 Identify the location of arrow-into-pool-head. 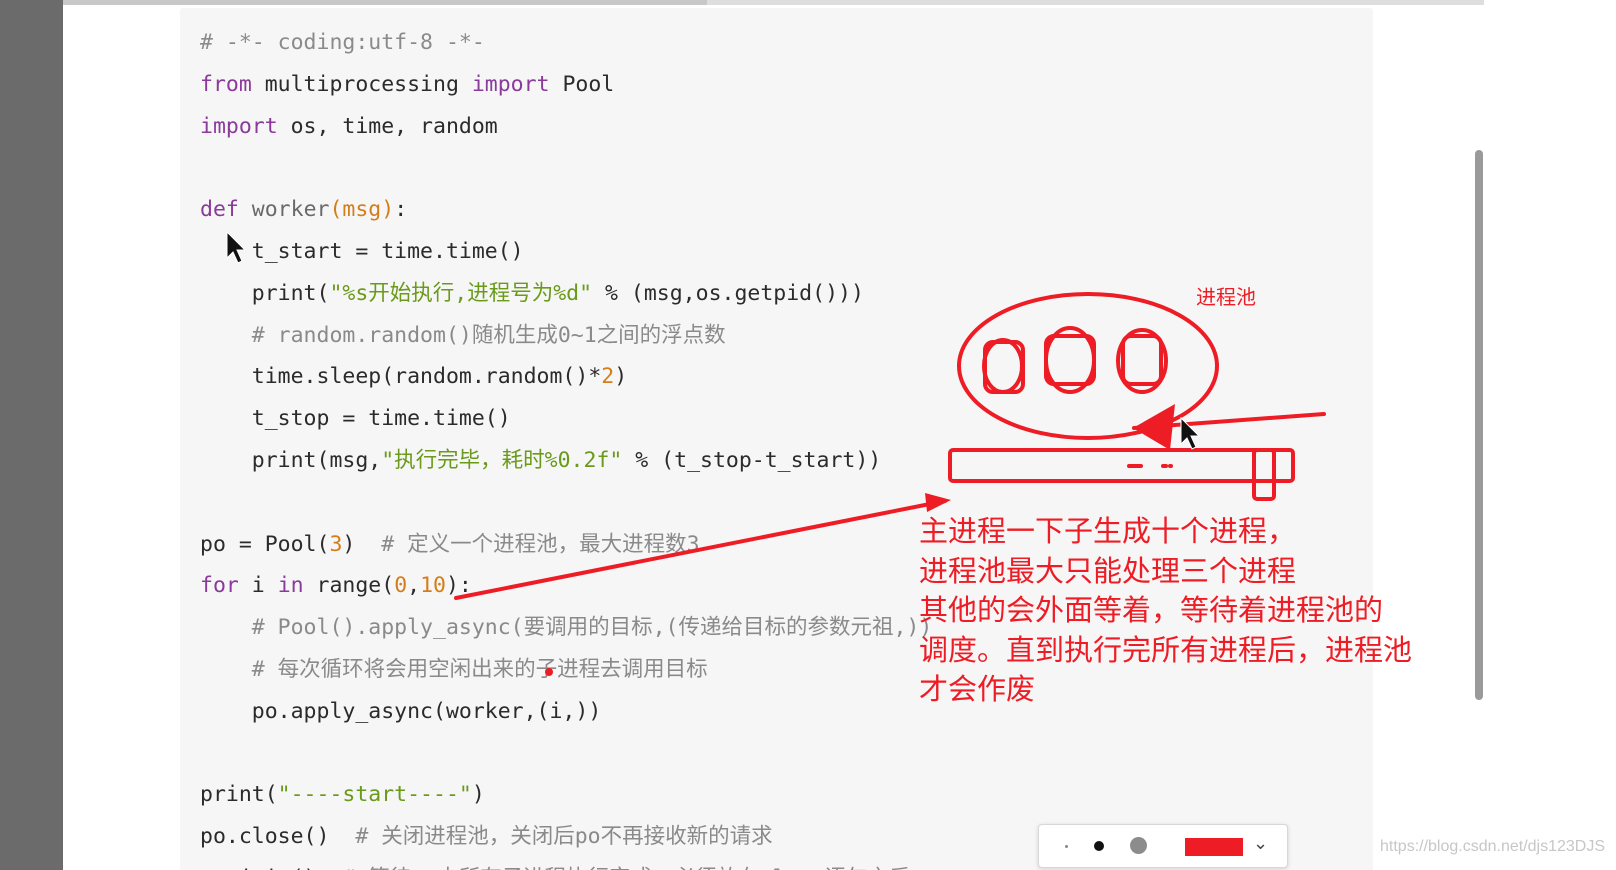
(1154, 427).